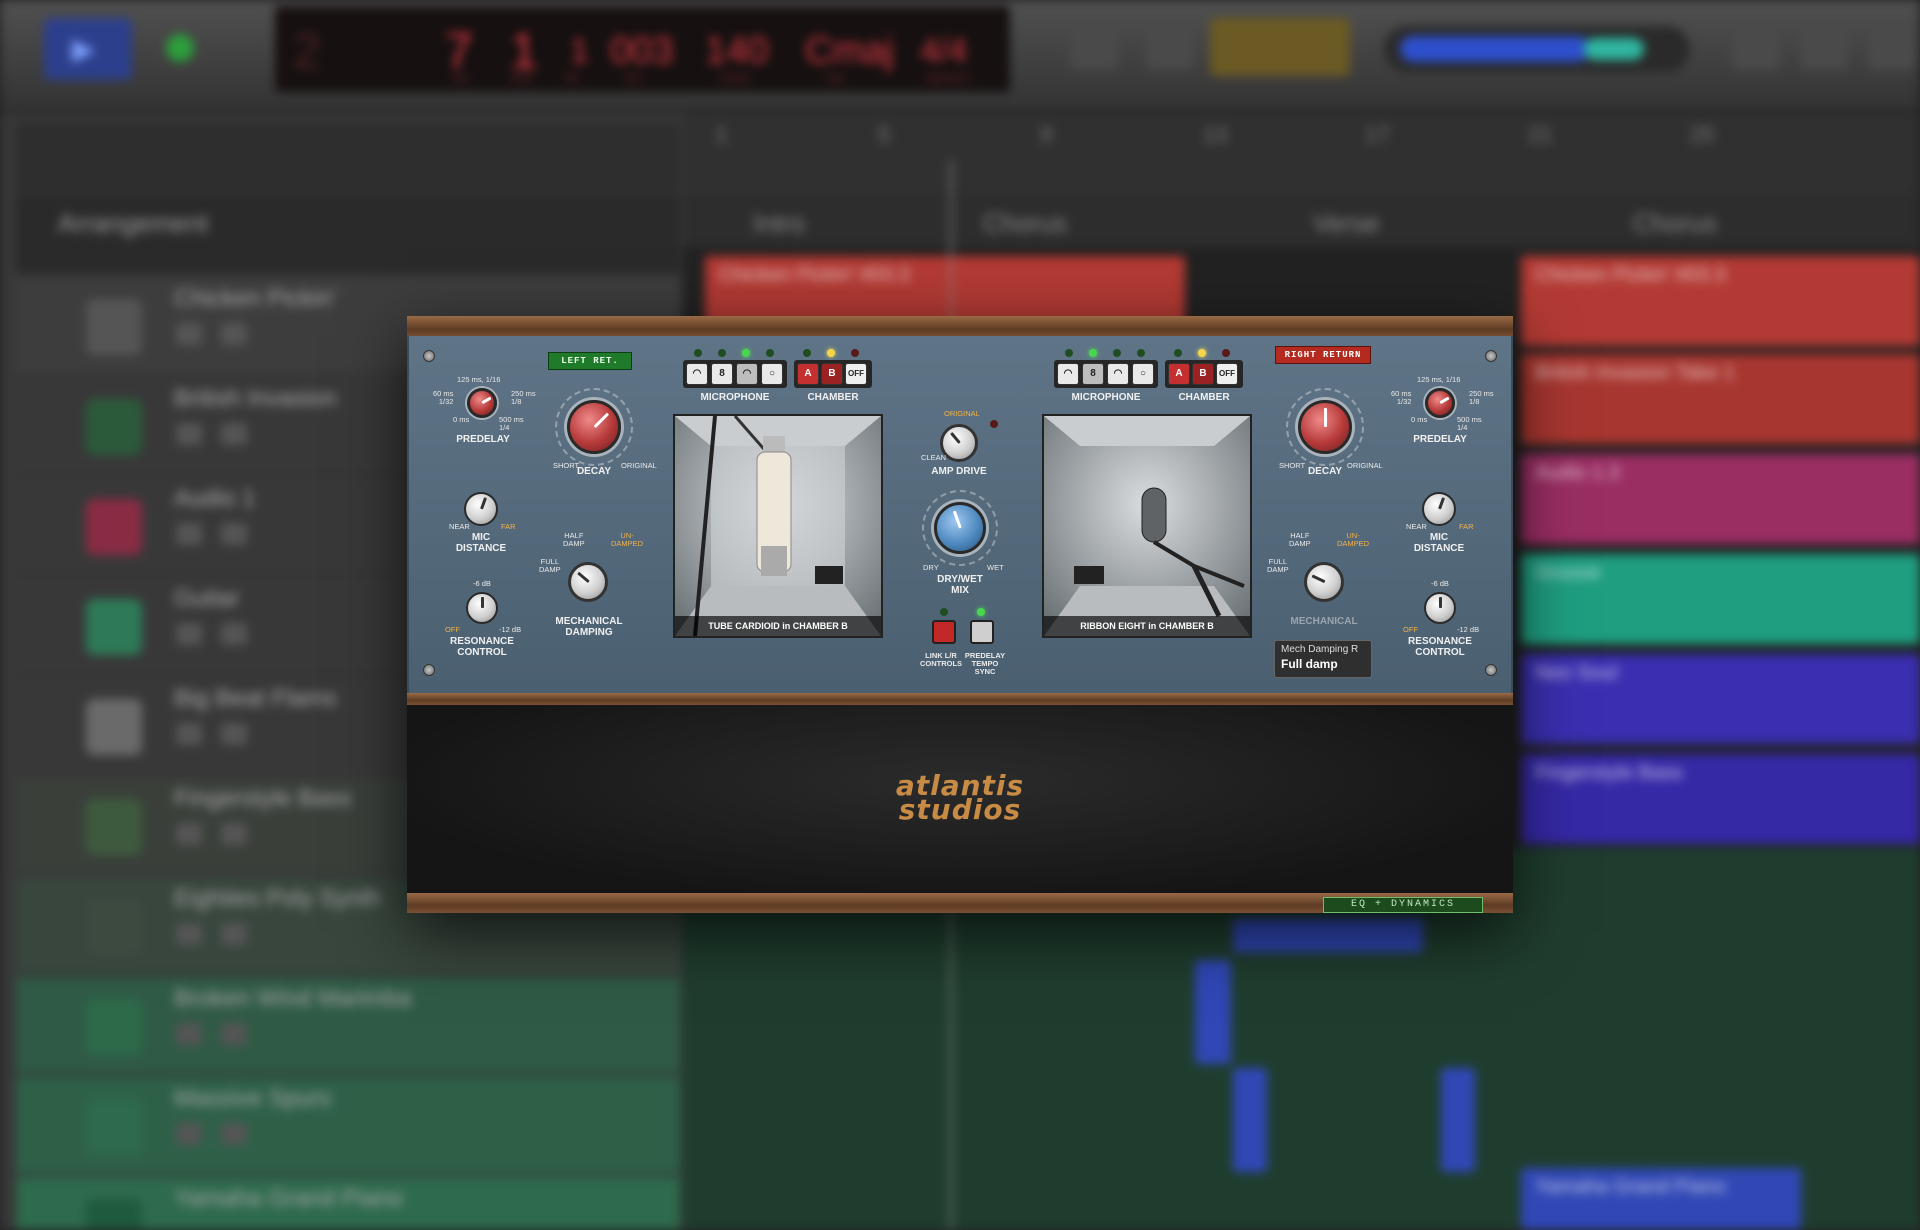 Image resolution: width=1920 pixels, height=1230 pixels. Describe the element at coordinates (1324, 621) in the screenshot. I see `mech-damping-label: MECHANICAL` at that location.